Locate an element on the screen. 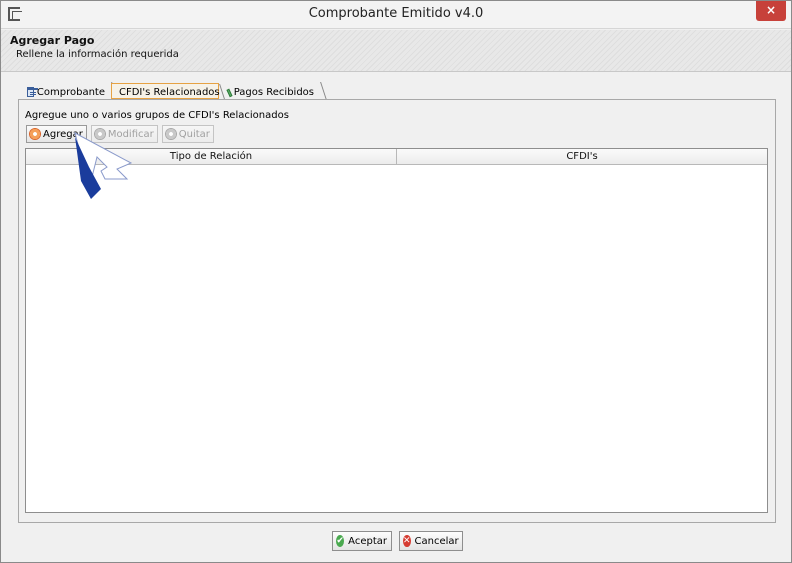 The image size is (792, 563). table-header: Tipo de Relación CFDI's is located at coordinates (396, 157).